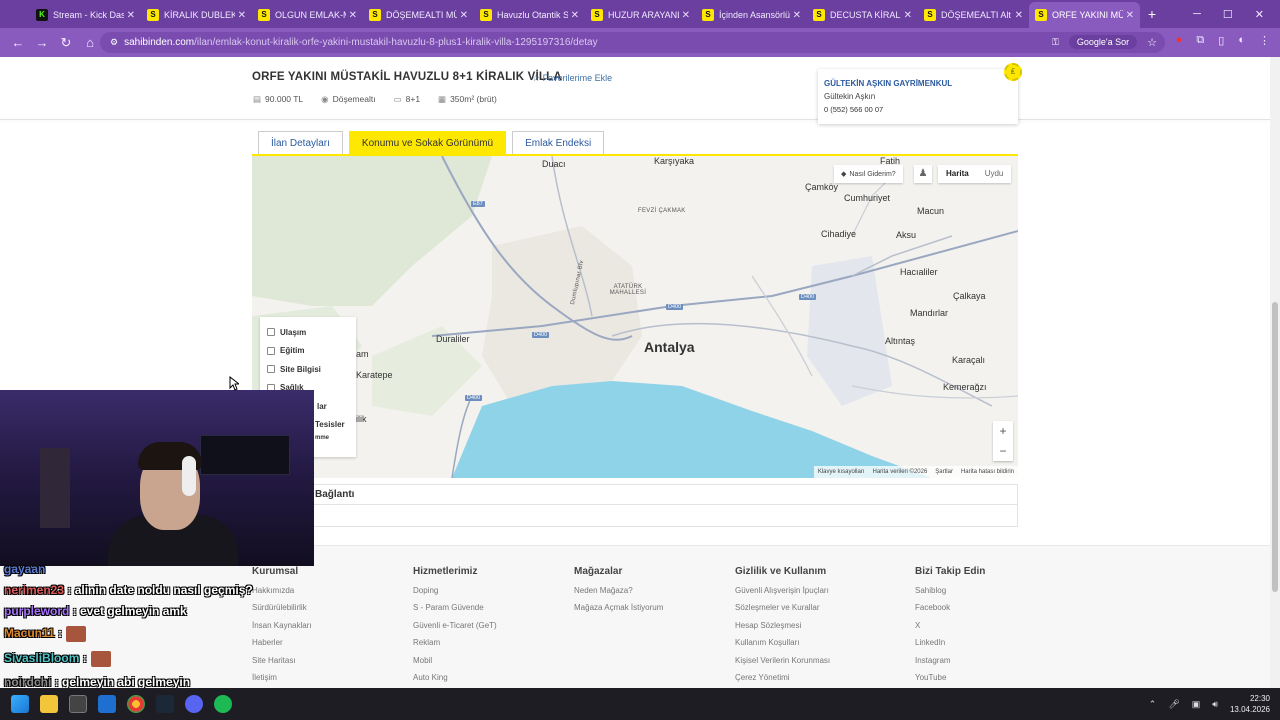 The width and height of the screenshot is (1280, 720). I want to click on footer-link: İnsan Kaynakları, so click(282, 629).